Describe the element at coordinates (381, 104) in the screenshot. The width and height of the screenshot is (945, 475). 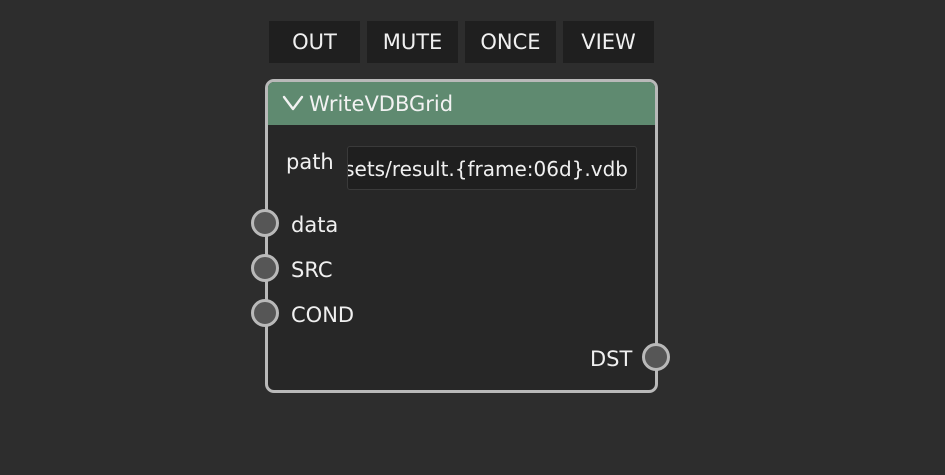
I see `node-title: WriteVDBGrid` at that location.